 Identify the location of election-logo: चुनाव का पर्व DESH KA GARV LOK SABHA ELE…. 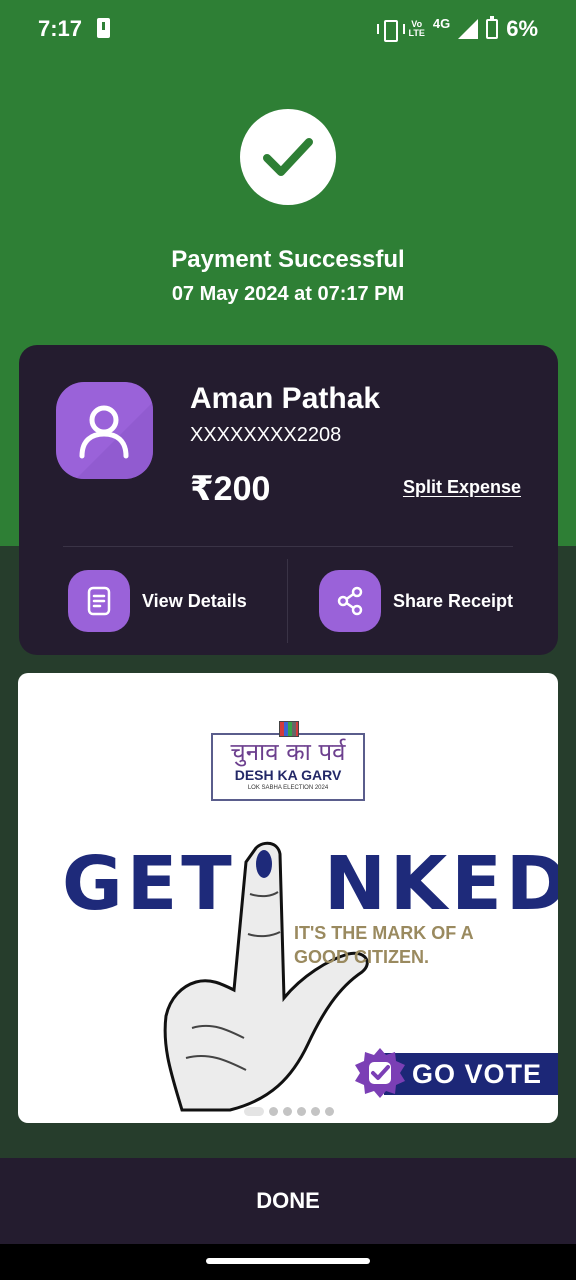
(288, 761).